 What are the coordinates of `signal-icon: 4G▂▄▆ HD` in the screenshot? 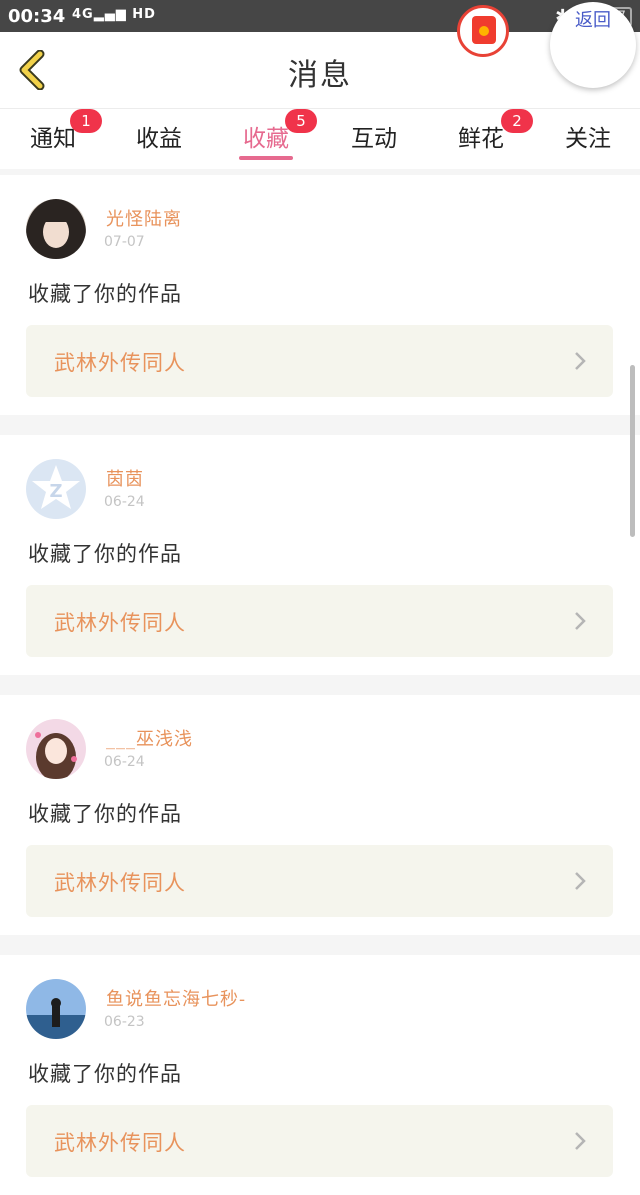 It's located at (114, 14).